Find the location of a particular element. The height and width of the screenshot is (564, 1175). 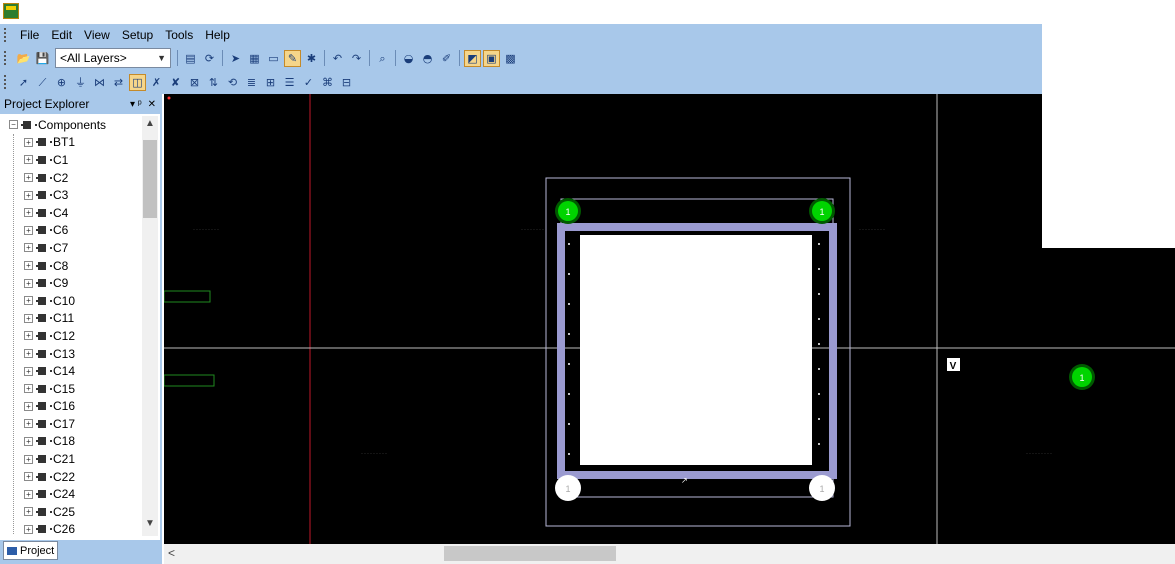

tree-root: − Components is located at coordinates (71, 125).